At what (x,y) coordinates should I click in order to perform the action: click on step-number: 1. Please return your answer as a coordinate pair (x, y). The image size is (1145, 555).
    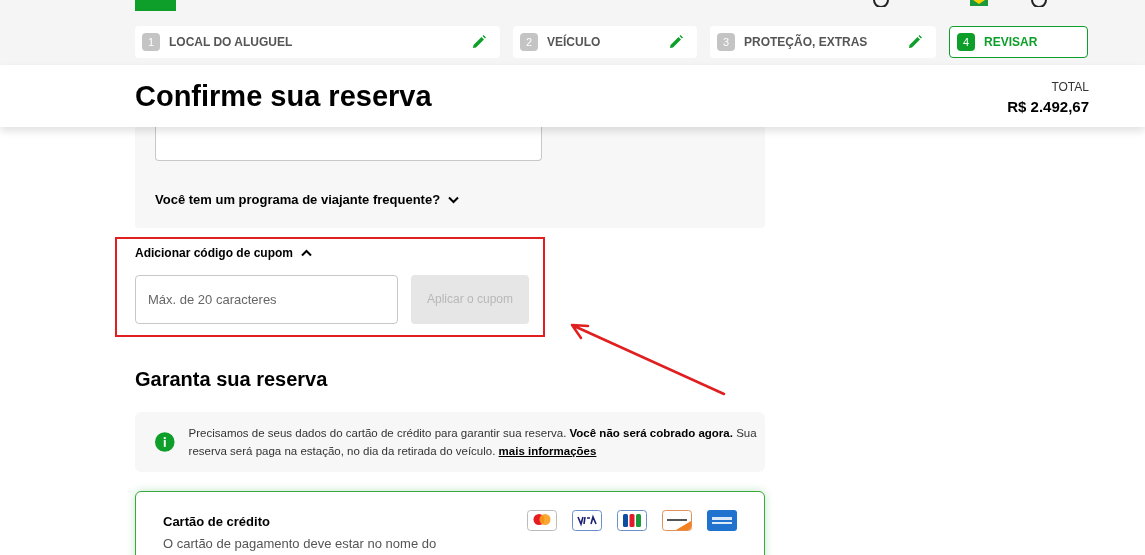
    Looking at the image, I should click on (151, 42).